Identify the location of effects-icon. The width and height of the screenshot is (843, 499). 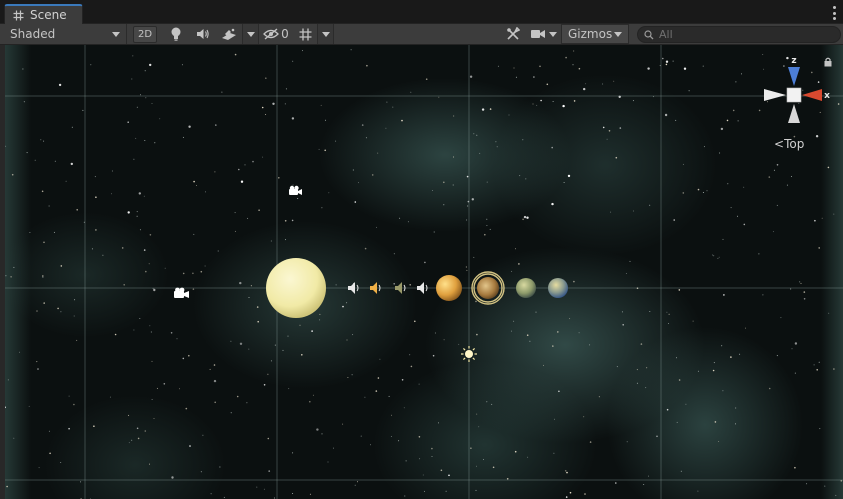
(229, 34).